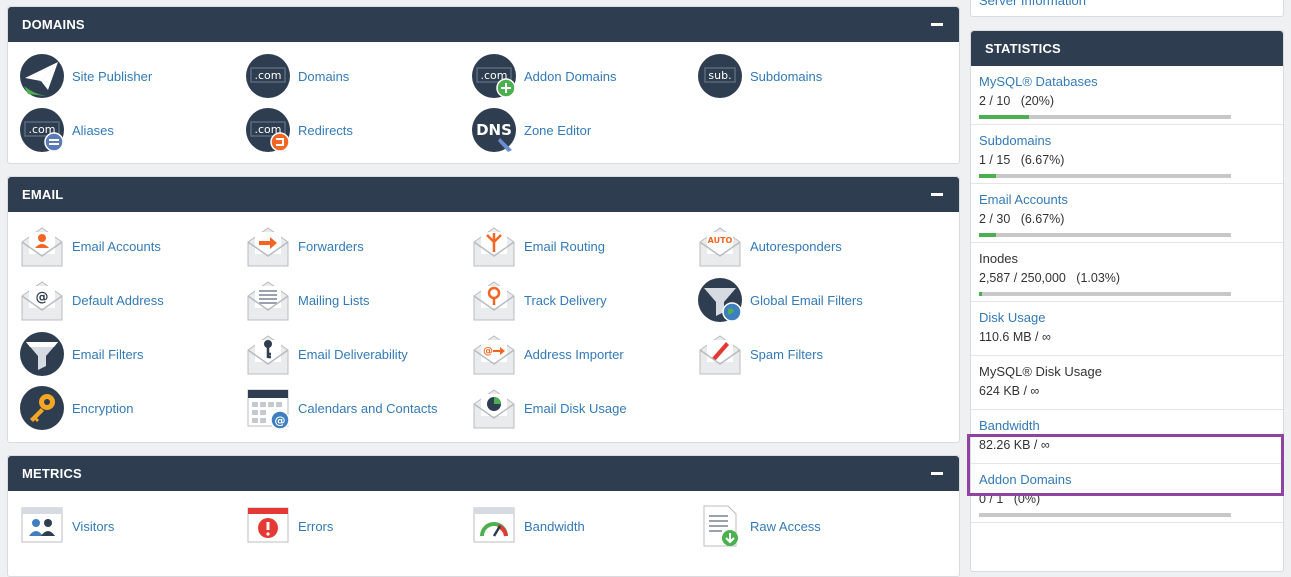 This screenshot has width=1291, height=577. I want to click on stat-title: Disk Usage, so click(1127, 318).